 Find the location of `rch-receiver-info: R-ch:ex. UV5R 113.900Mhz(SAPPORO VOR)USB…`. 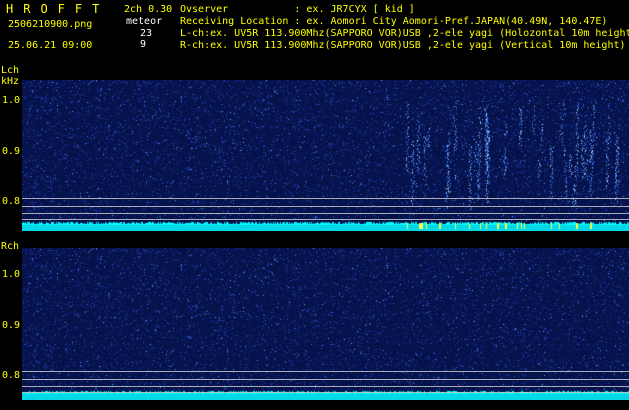

rch-receiver-info: R-ch:ex. UV5R 113.900Mhz(SAPPORO VOR)USB… is located at coordinates (403, 45).